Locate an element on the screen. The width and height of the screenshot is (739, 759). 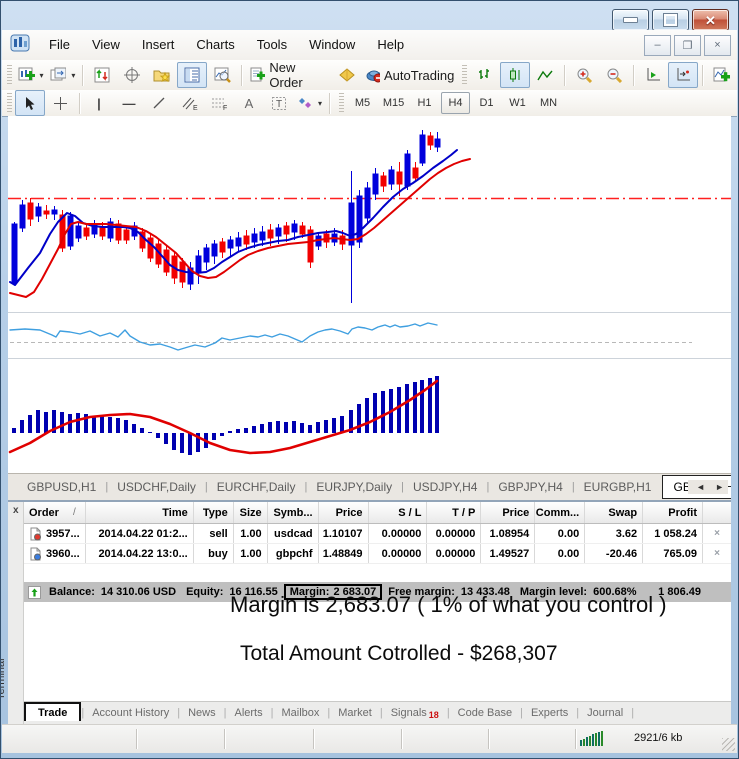
profiles-button: ▾ is located at coordinates (63, 75).